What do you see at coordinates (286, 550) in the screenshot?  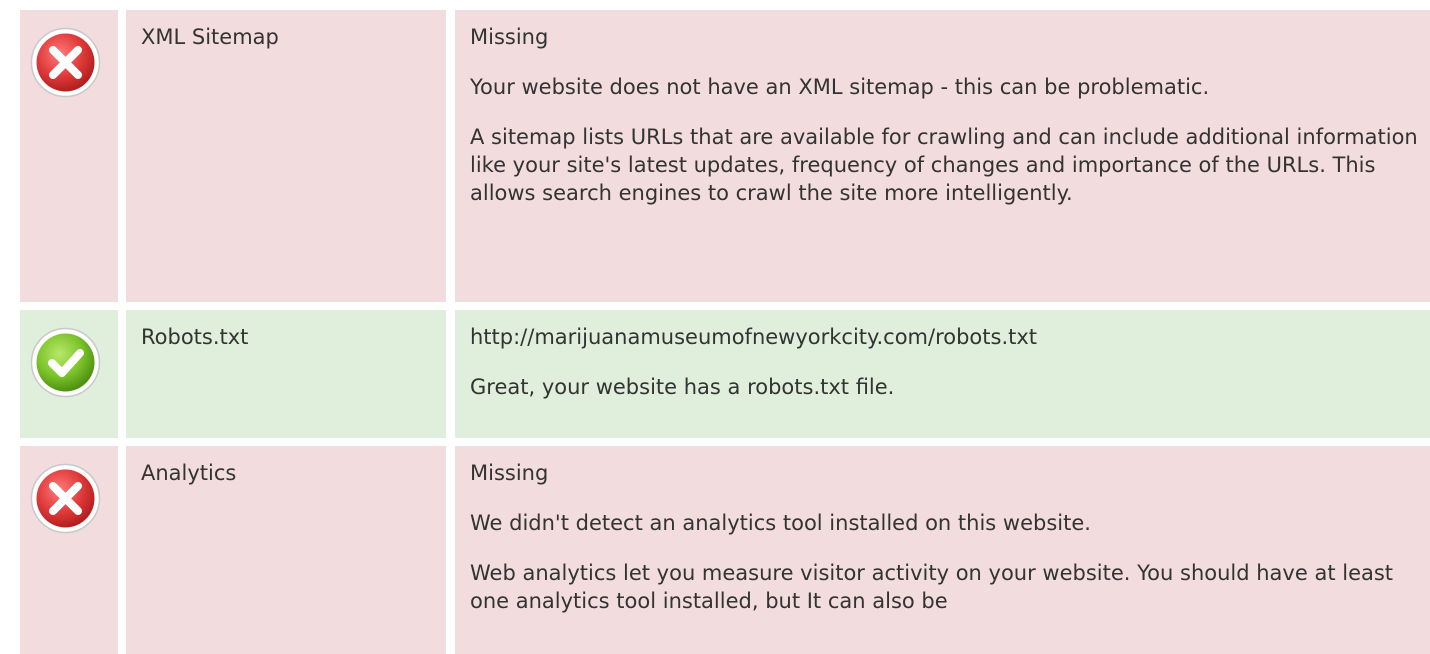 I see `check-name-cell: Analytics` at bounding box center [286, 550].